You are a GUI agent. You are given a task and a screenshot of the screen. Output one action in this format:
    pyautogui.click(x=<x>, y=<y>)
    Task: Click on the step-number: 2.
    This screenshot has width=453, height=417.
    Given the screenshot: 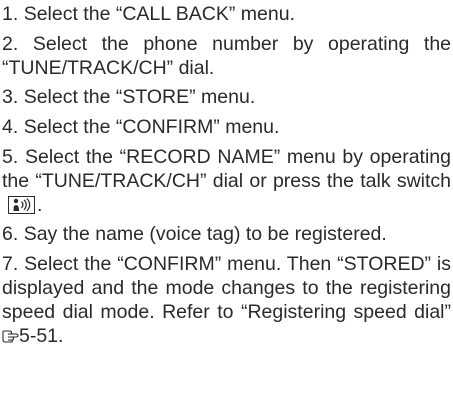 What is the action you would take?
    pyautogui.click(x=10, y=43)
    